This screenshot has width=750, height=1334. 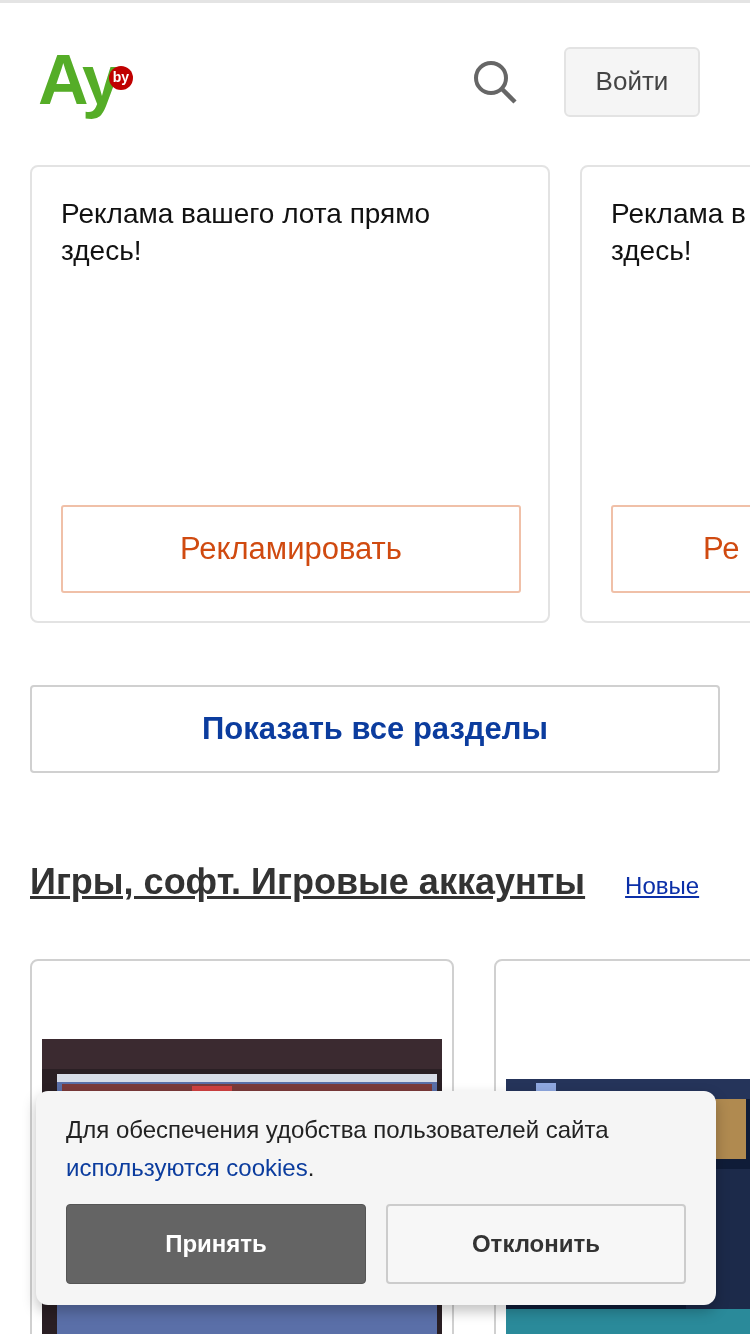 What do you see at coordinates (632, 81) in the screenshot?
I see `login-button: Войти` at bounding box center [632, 81].